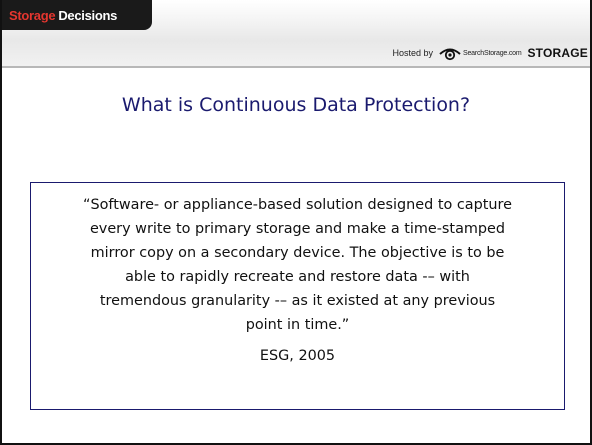 The image size is (592, 445). I want to click on quote-attribution: ESG, 2005, so click(297, 356).